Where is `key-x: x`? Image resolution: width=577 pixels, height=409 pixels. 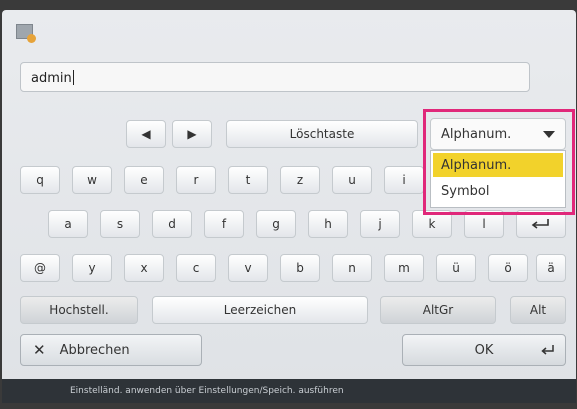
key-x: x is located at coordinates (144, 268).